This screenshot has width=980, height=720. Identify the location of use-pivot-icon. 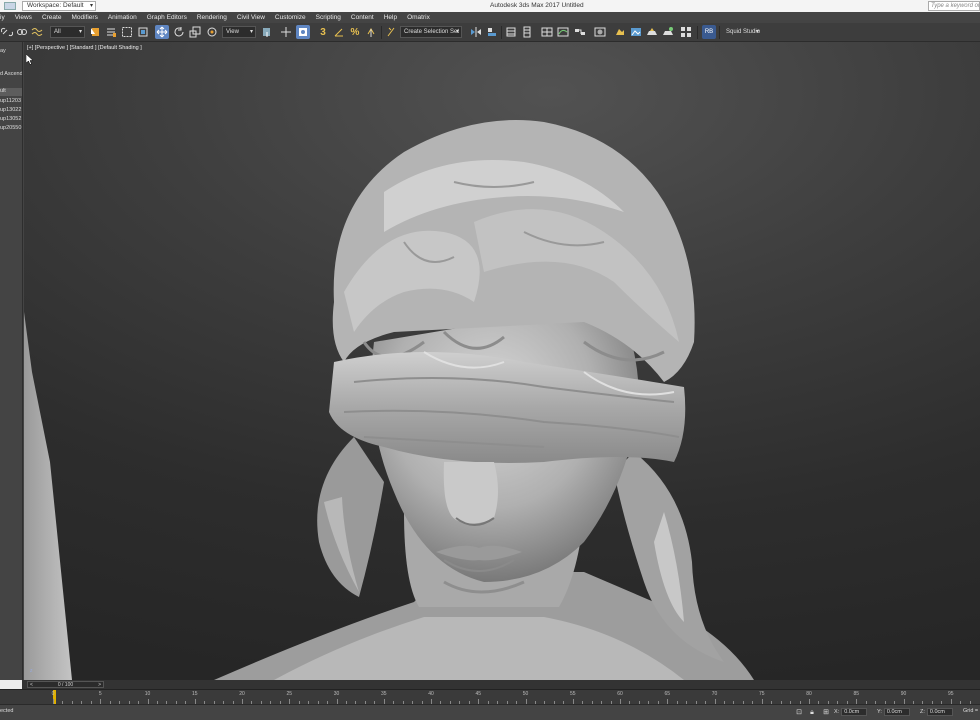
(267, 32).